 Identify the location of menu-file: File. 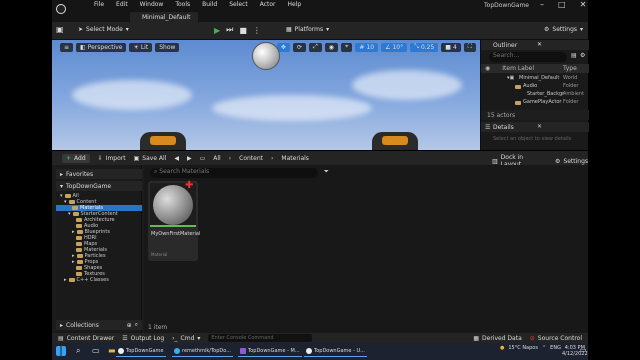
(99, 4).